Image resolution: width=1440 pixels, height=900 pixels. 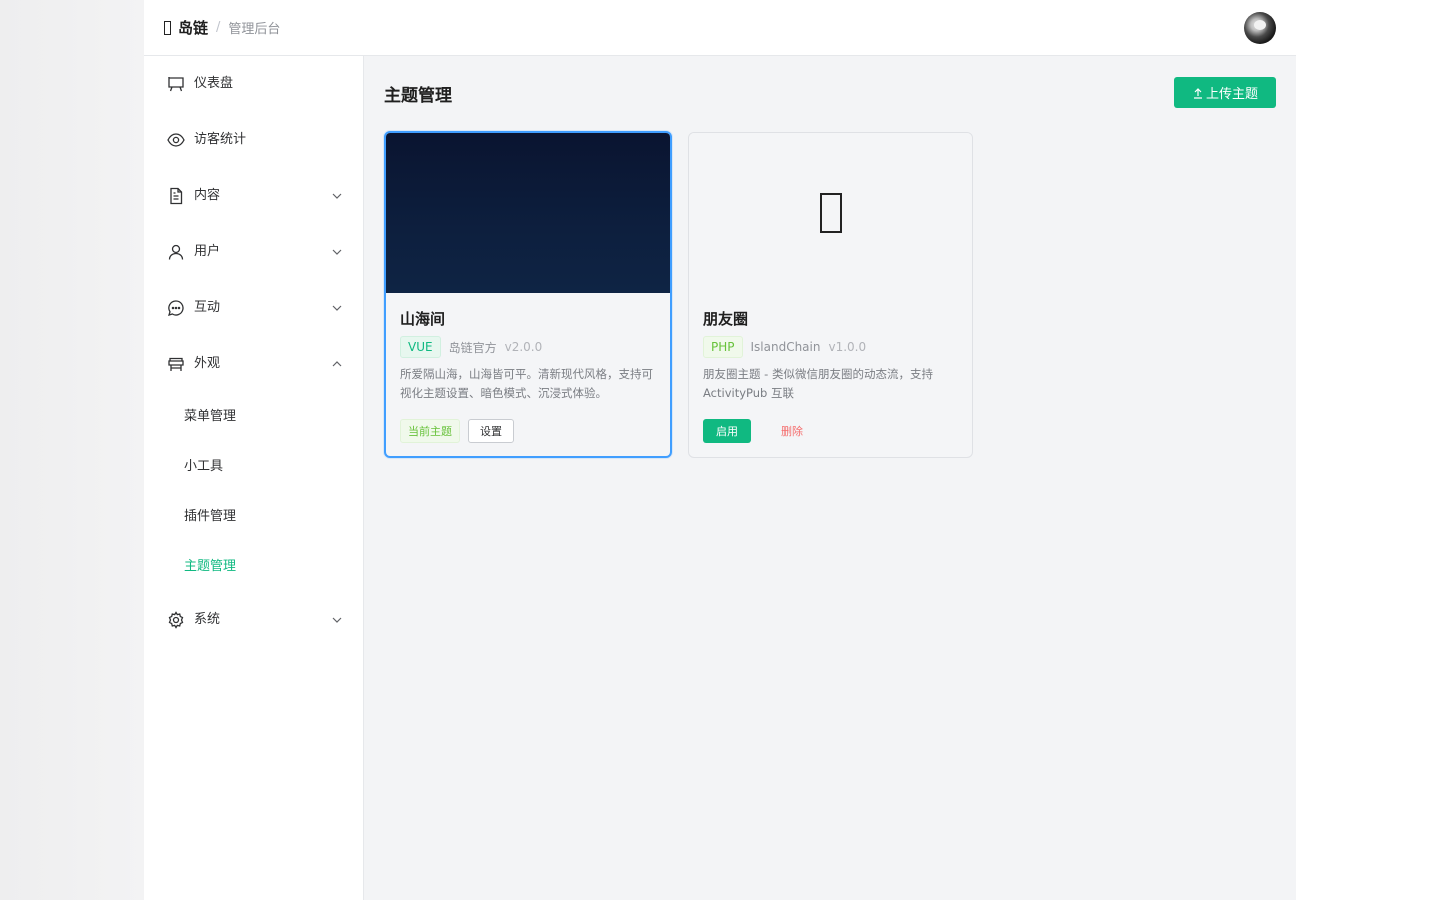 I want to click on page-title: 主题管理, so click(x=418, y=96).